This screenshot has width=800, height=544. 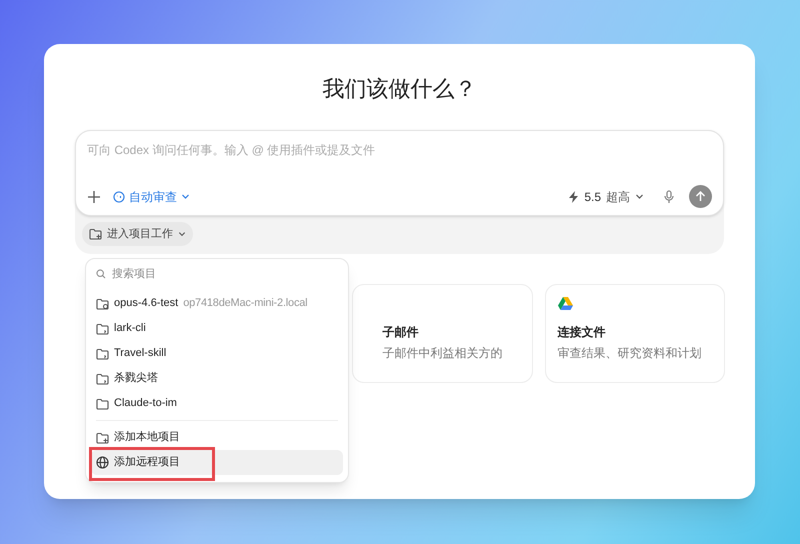 I want to click on model-version: 5.5, so click(x=592, y=197).